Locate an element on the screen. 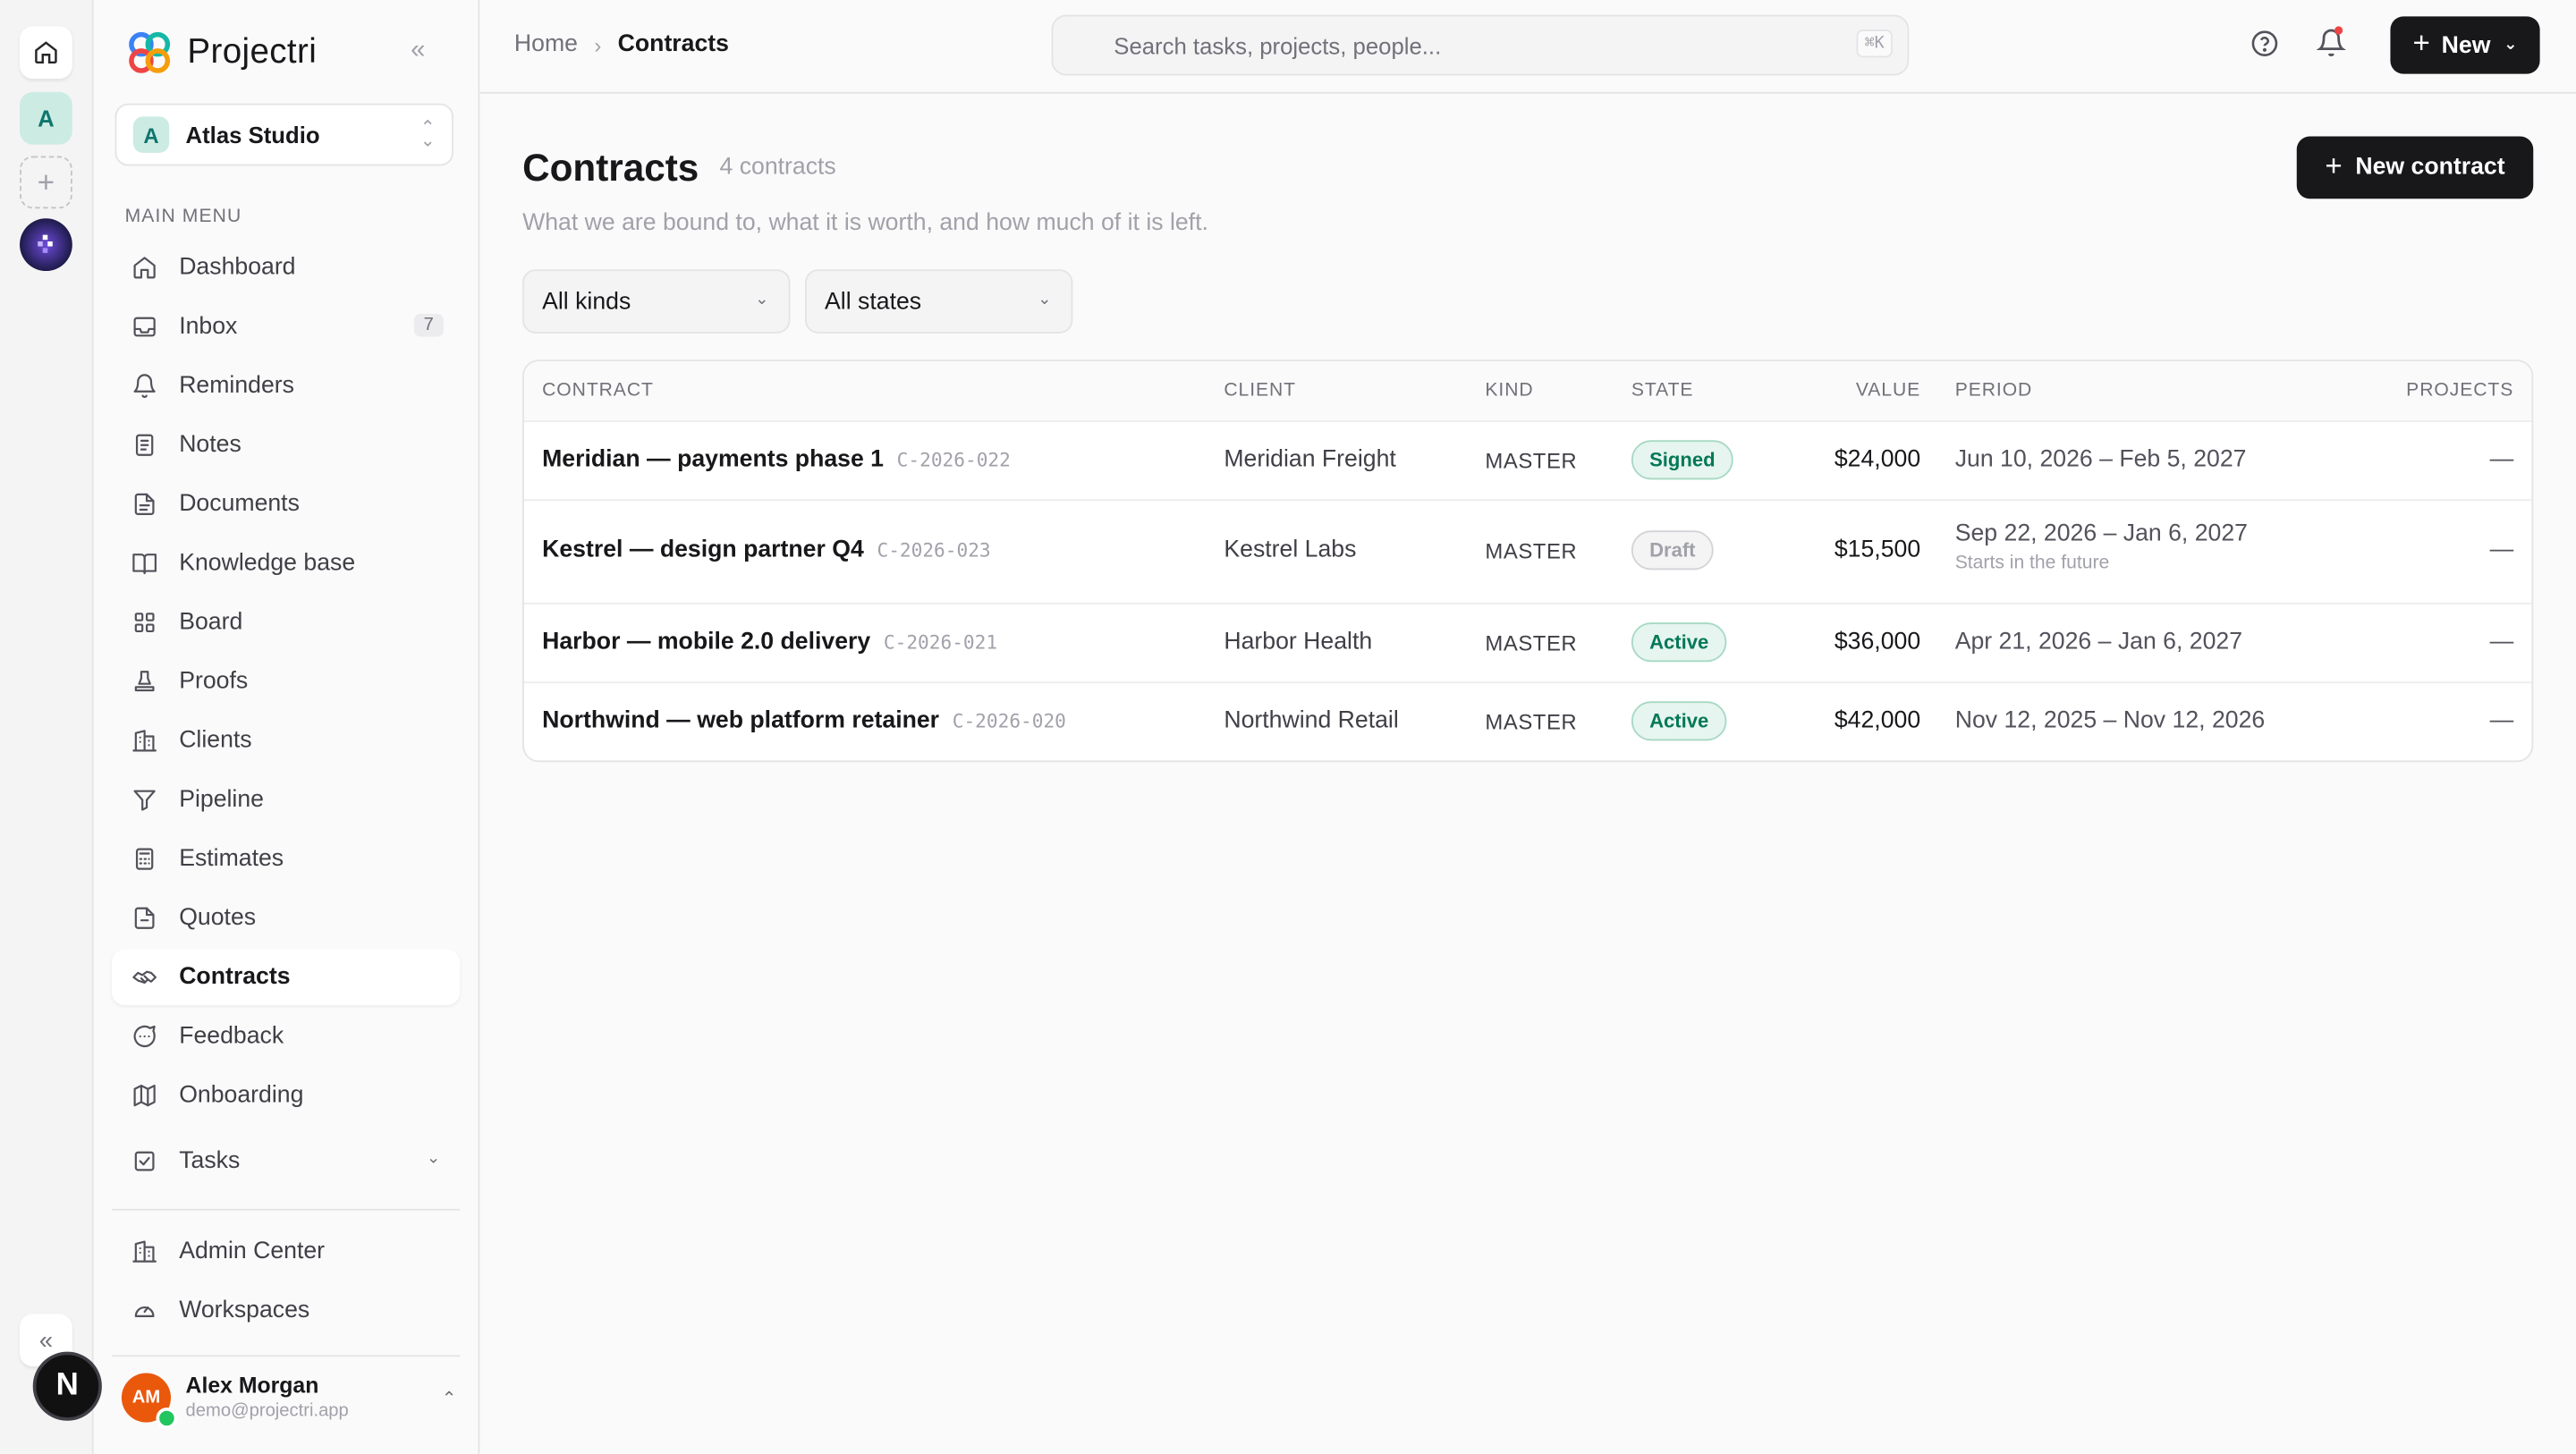  collapse-sidebar-icon: « is located at coordinates (418, 50).